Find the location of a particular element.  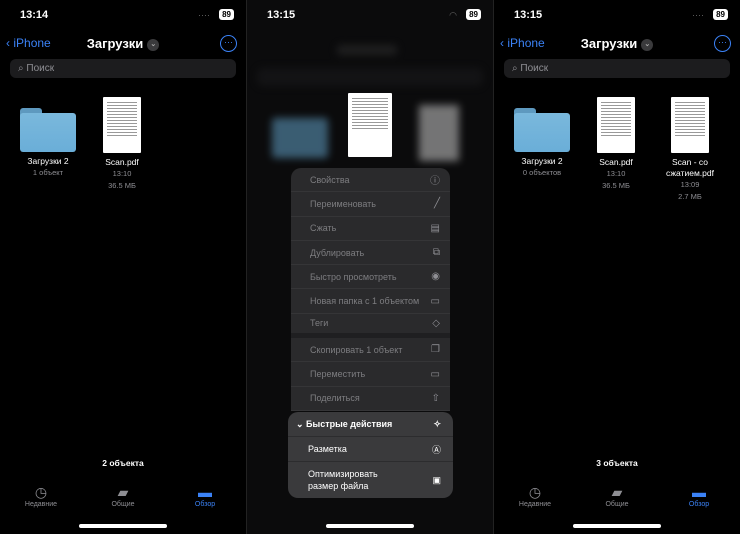

quick-actions-header: ⌄ Быстрые действия ✧ is located at coordinates (370, 424).